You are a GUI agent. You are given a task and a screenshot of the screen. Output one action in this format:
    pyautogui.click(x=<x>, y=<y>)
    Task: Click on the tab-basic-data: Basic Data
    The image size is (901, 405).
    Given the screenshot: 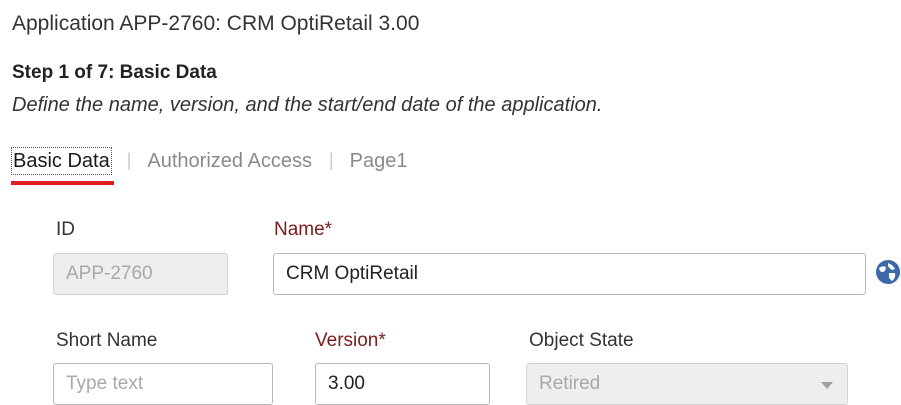 What is the action you would take?
    pyautogui.click(x=62, y=166)
    